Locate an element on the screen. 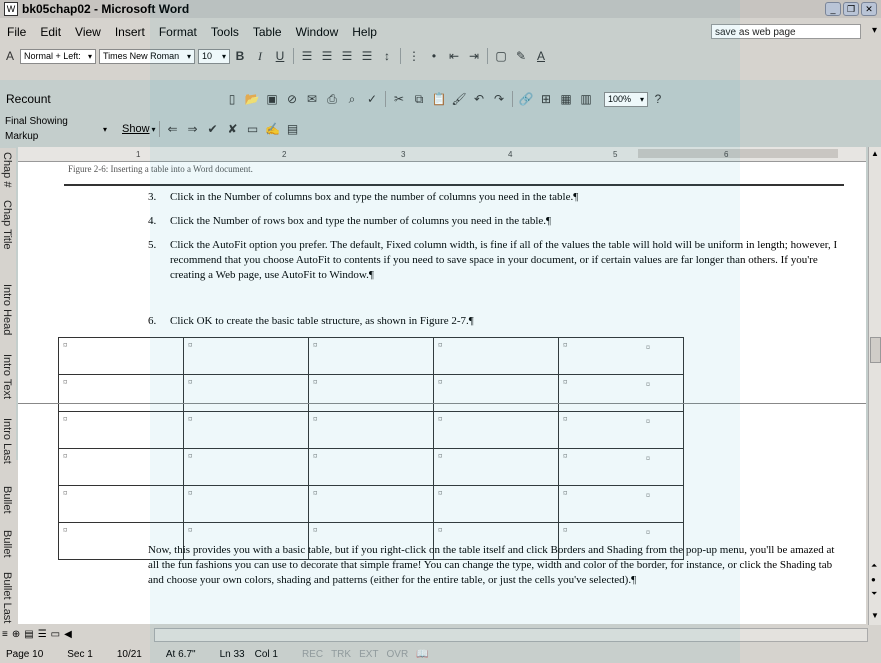 Image resolution: width=881 pixels, height=663 pixels. cut-icon: ✂ is located at coordinates (399, 99).